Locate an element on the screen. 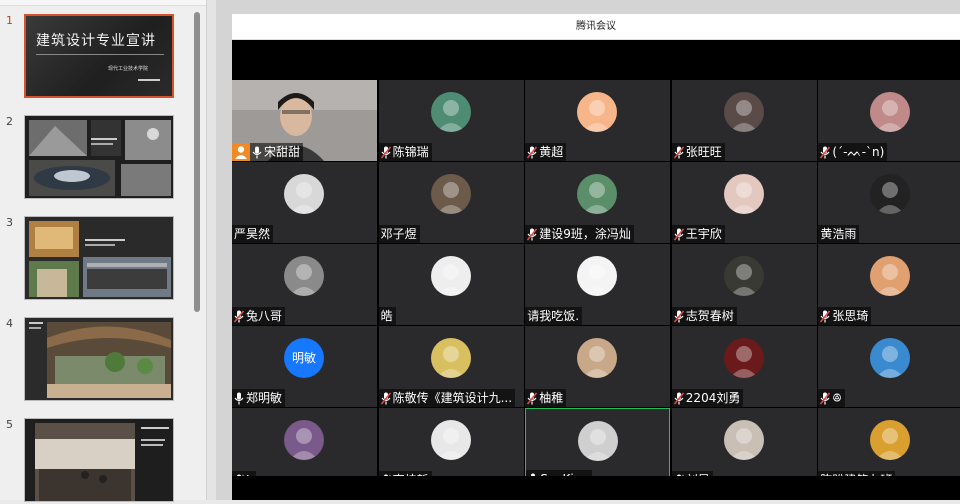  slide-number: 3 is located at coordinates (9, 222).